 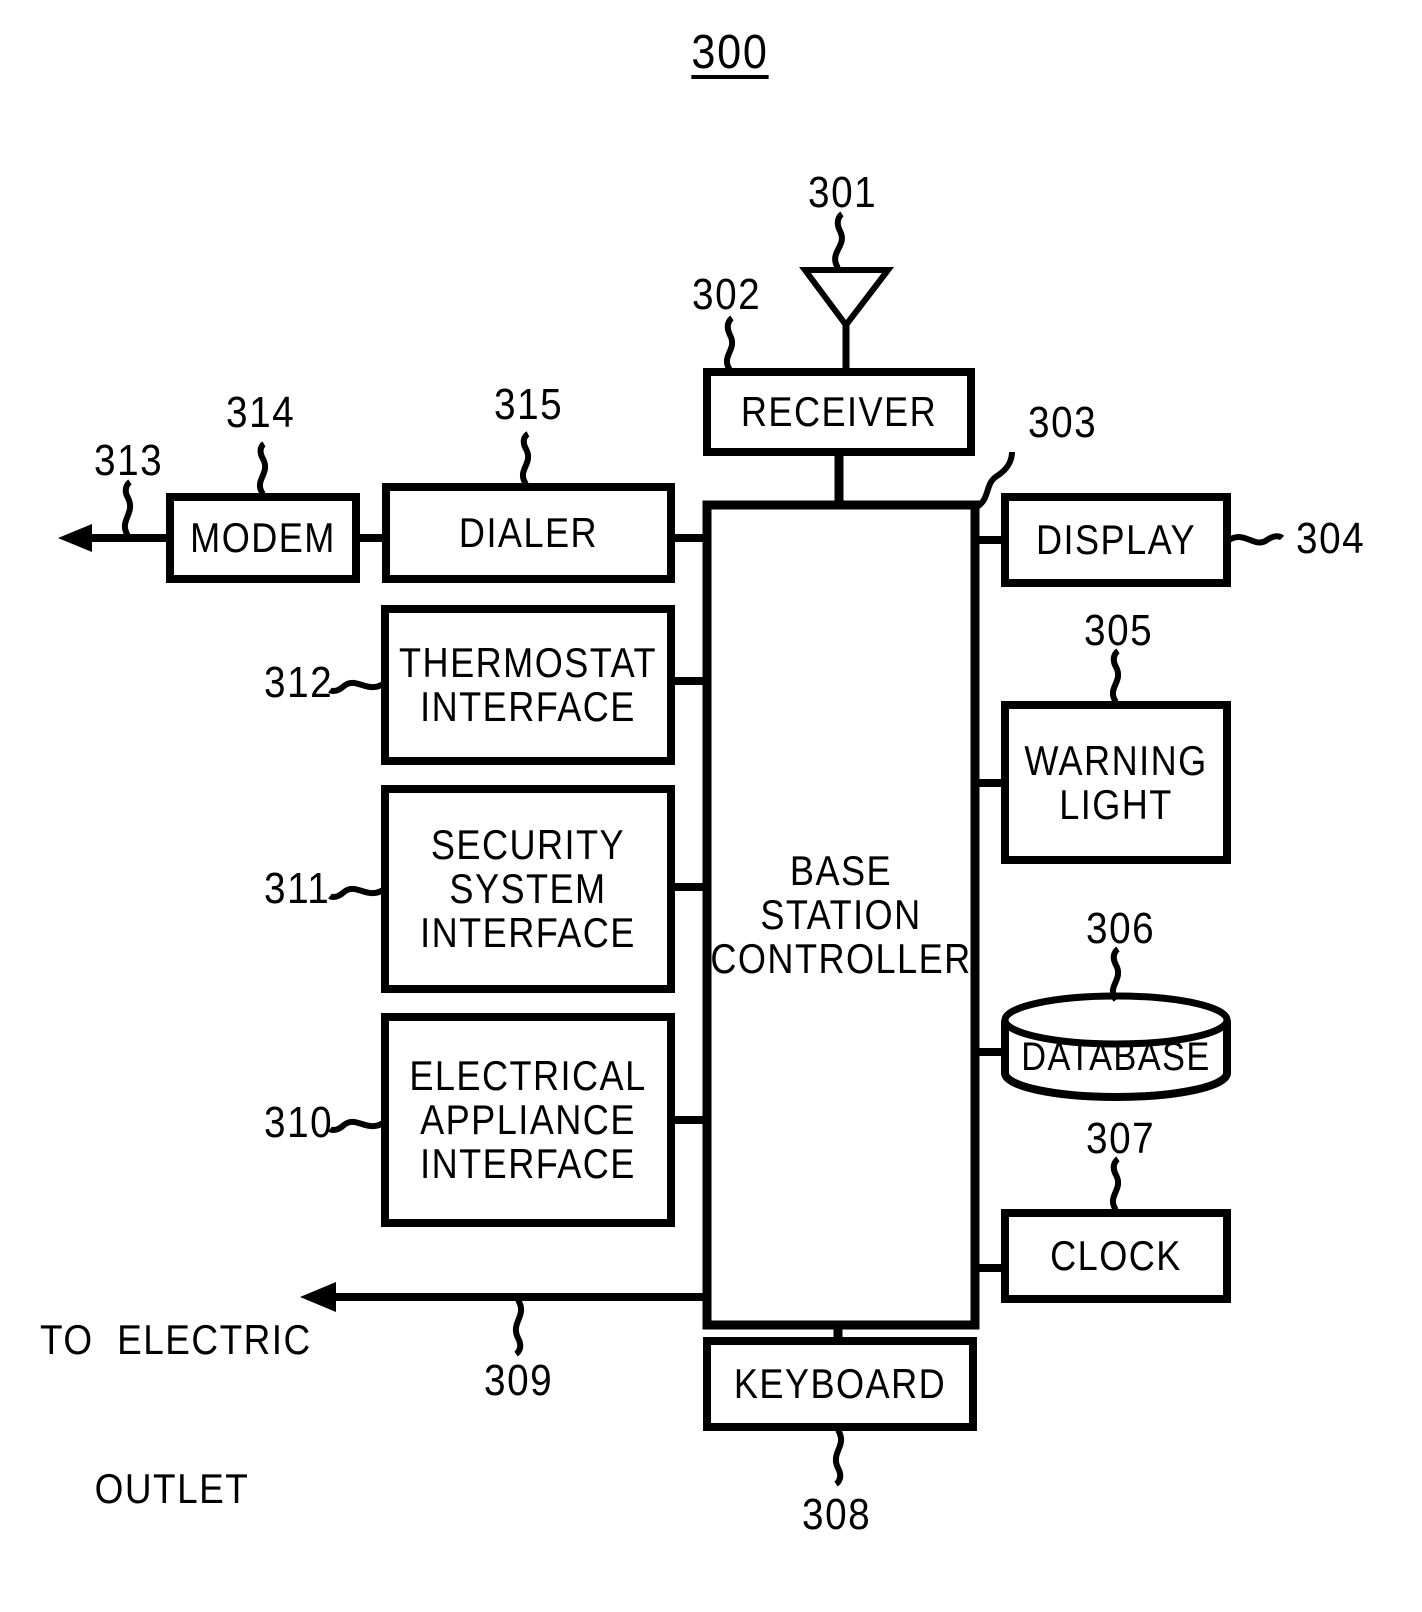 I want to click on clock-label: CLOCK, so click(x=1116, y=1256).